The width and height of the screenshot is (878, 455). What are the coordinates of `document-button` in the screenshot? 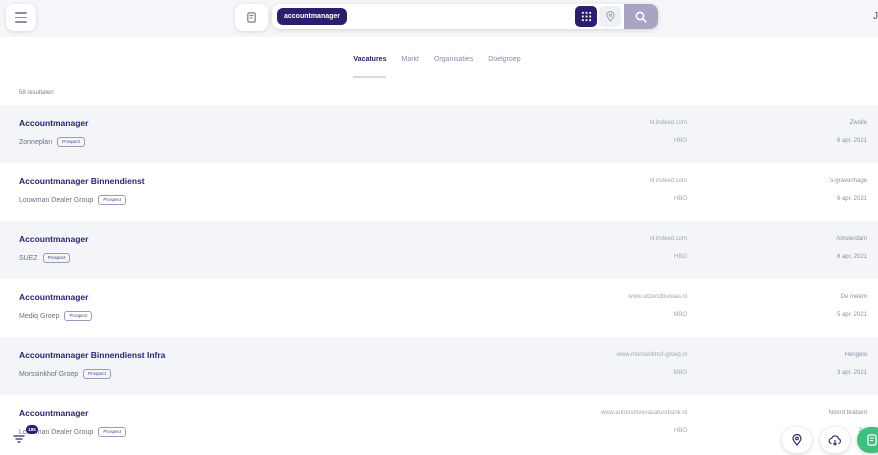 It's located at (251, 17).